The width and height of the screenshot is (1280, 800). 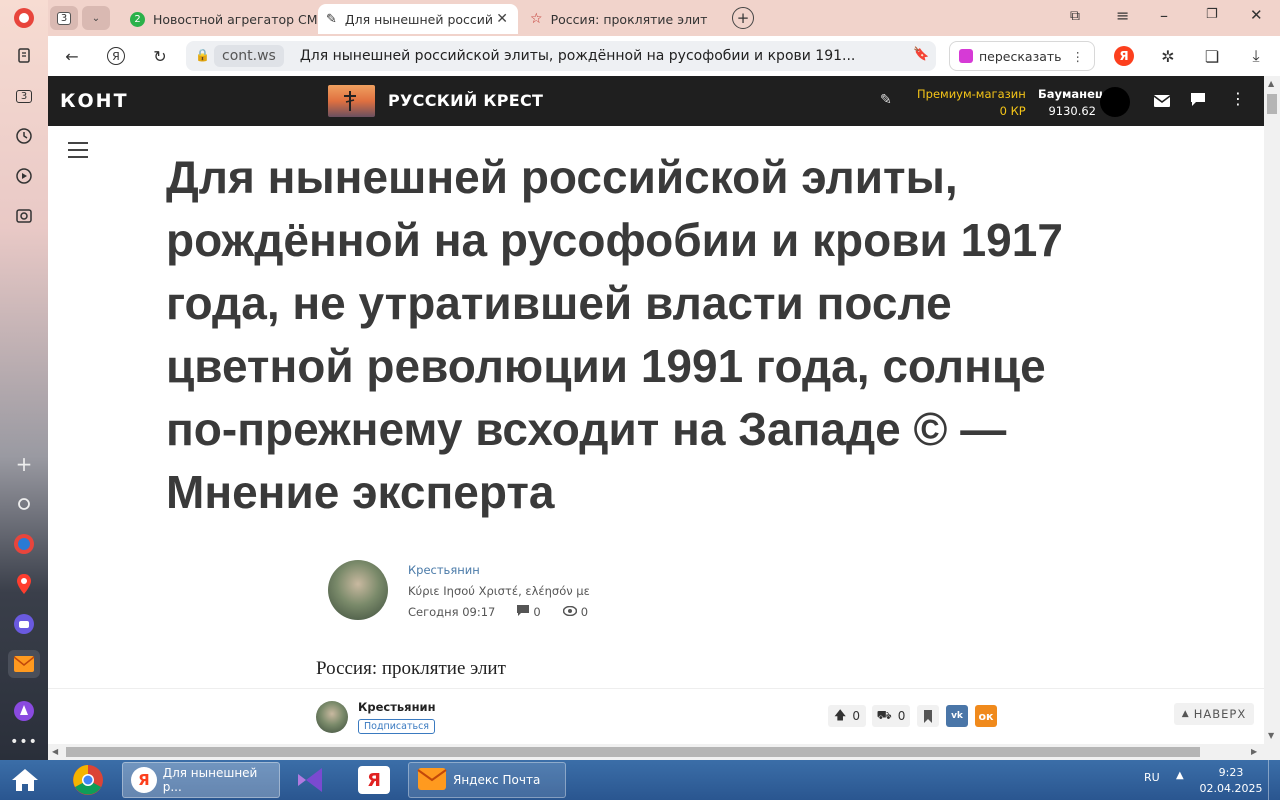 What do you see at coordinates (24, 176) in the screenshot?
I see `video-icon` at bounding box center [24, 176].